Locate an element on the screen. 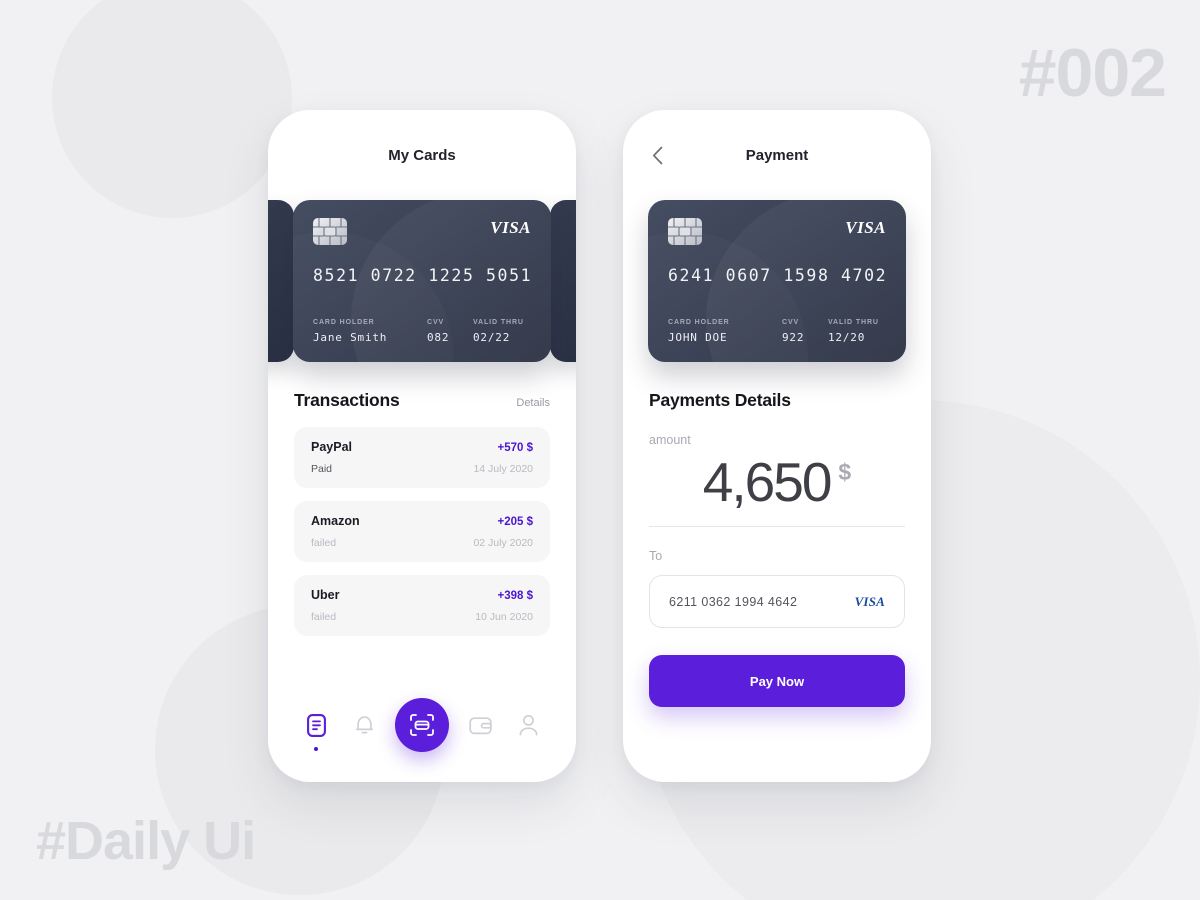 The height and width of the screenshot is (900, 1200). nav-item-profile is located at coordinates (528, 725).